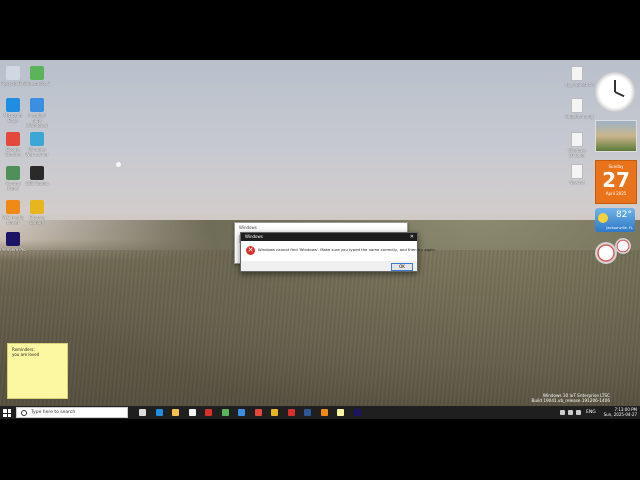 The image size is (640, 480). I want to click on bluestacks-icon, so click(37, 73).